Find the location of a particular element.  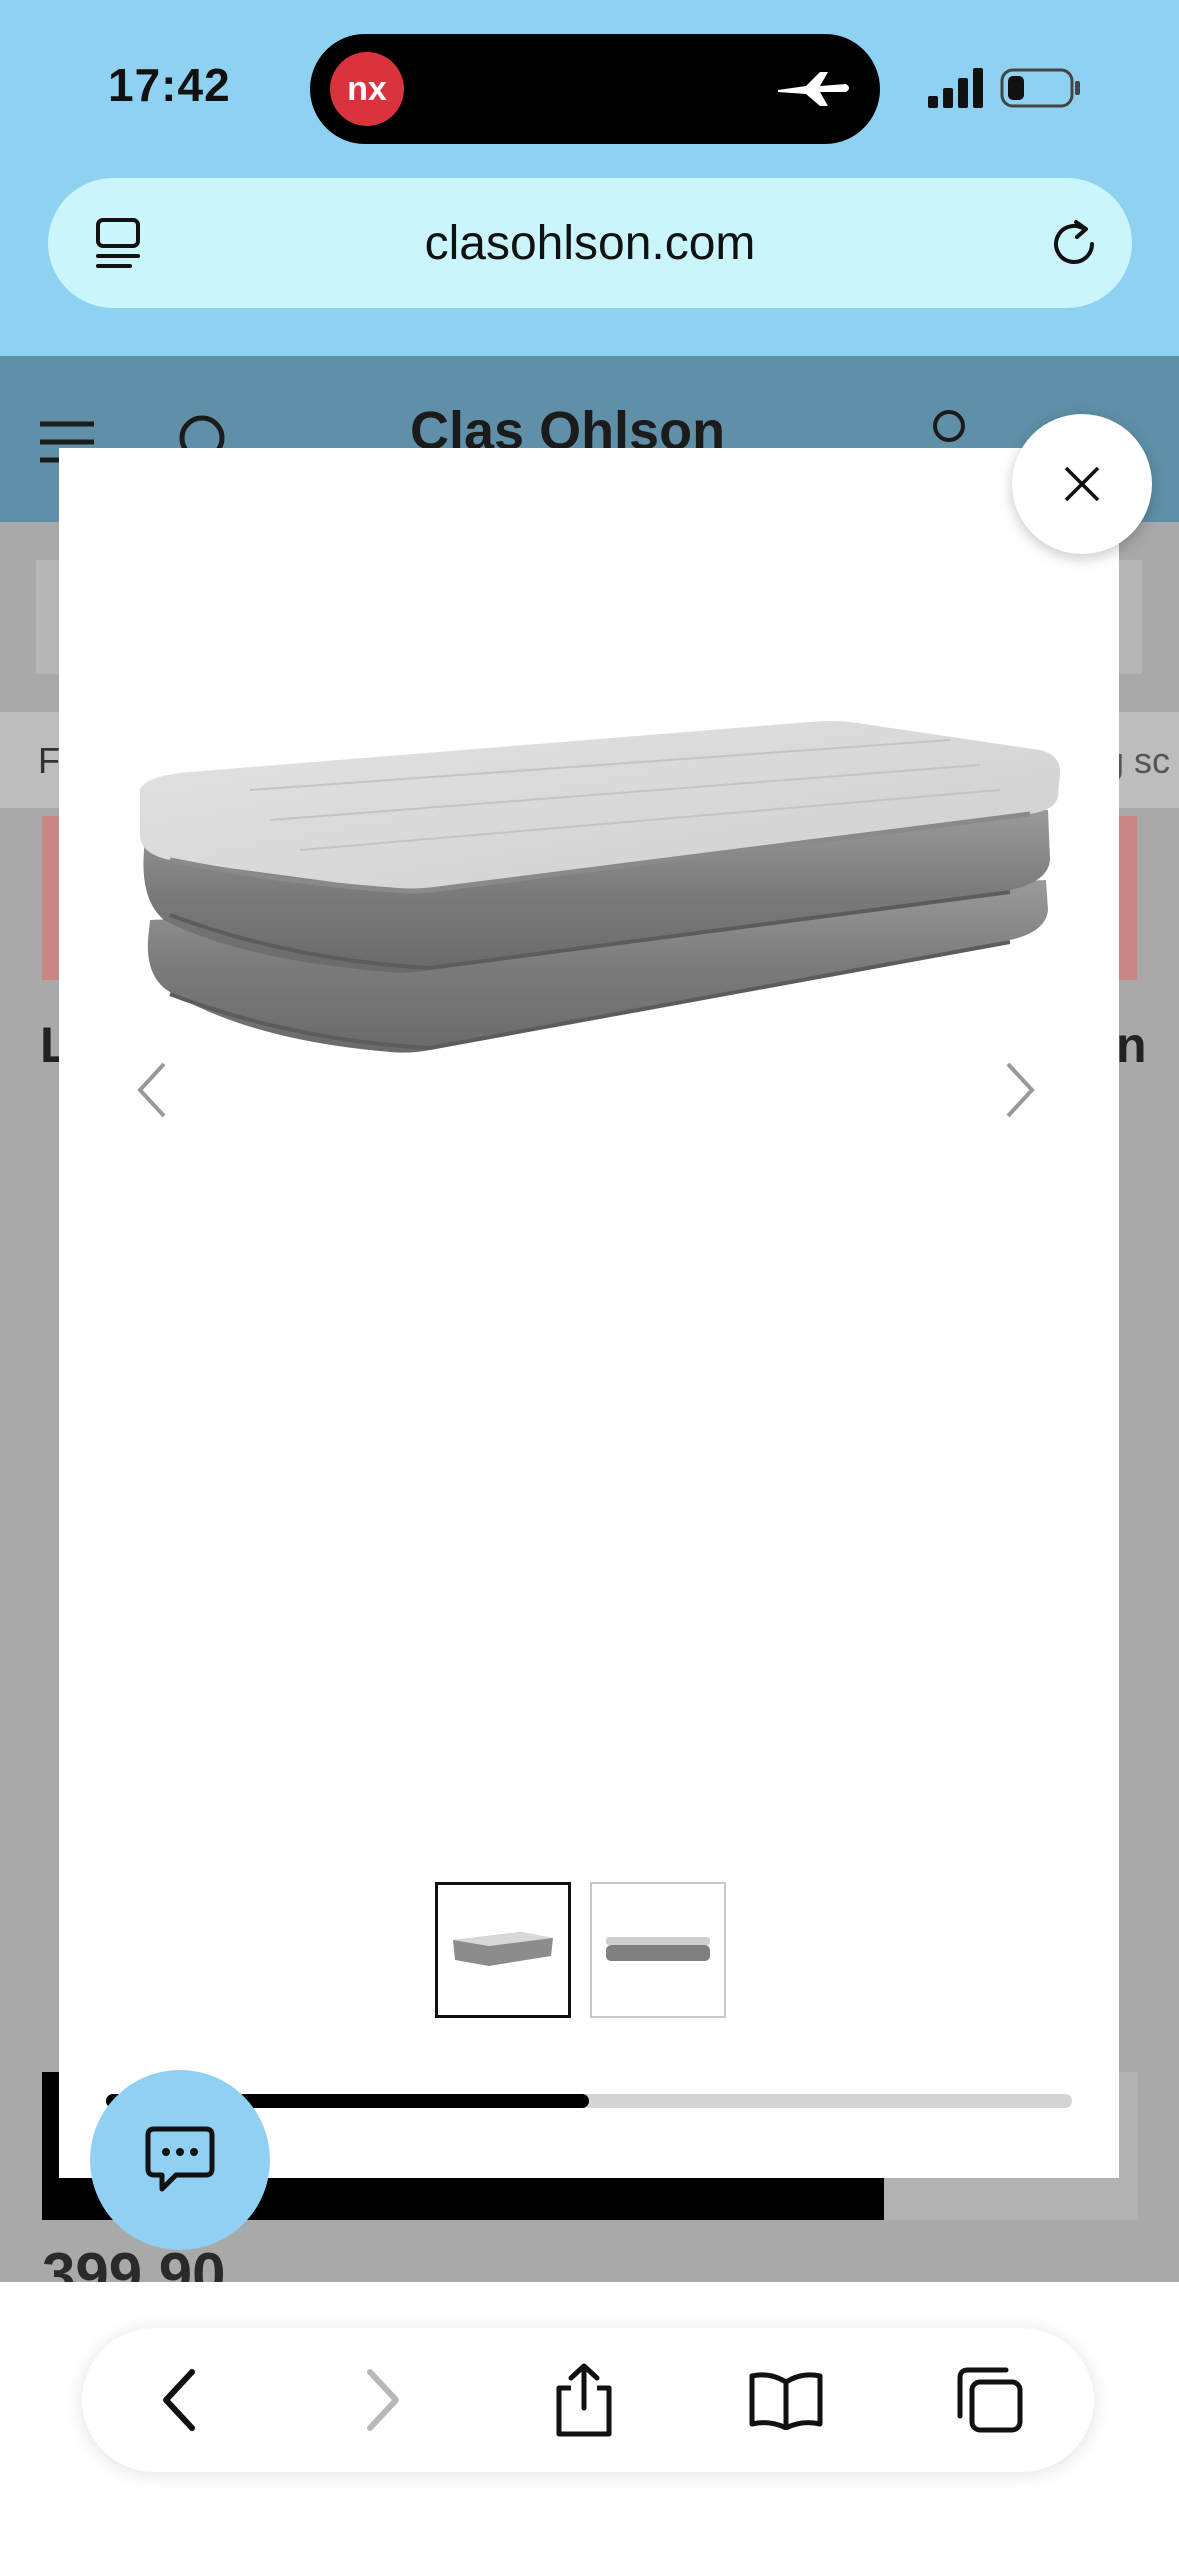

back-icon is located at coordinates (179, 2400).